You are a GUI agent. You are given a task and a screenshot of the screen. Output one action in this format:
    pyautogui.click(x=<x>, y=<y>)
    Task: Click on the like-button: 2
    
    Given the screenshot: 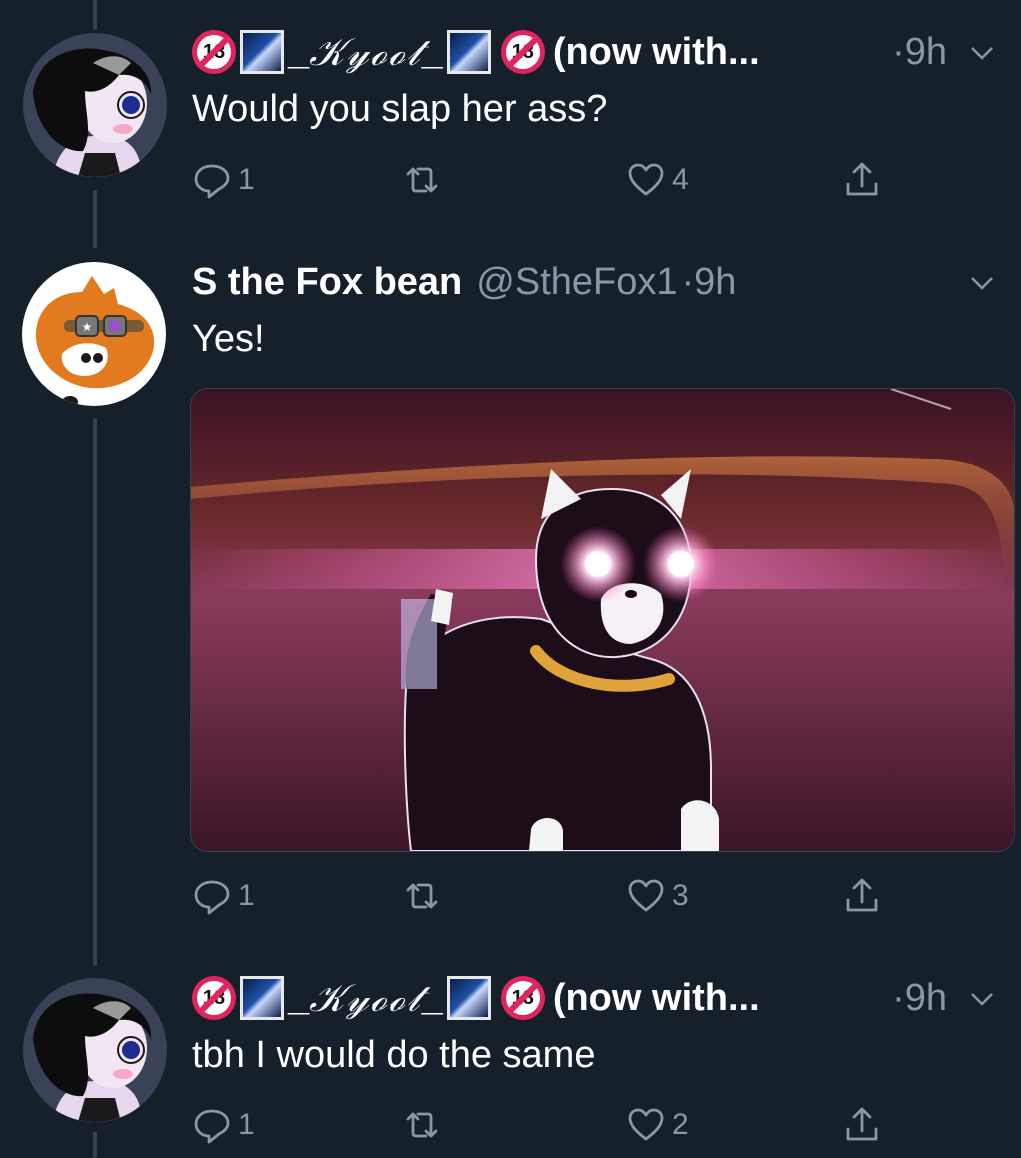 What is the action you would take?
    pyautogui.click(x=657, y=1125)
    